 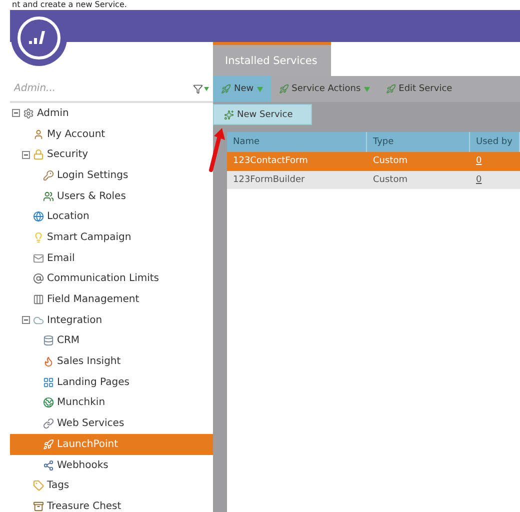 I want to click on menu-item: New Service, so click(x=262, y=114).